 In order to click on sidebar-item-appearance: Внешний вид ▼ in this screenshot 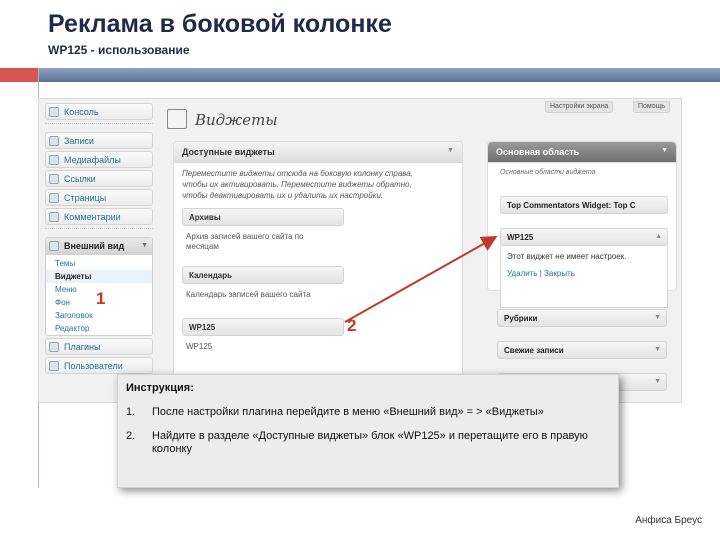, I will do `click(99, 246)`.